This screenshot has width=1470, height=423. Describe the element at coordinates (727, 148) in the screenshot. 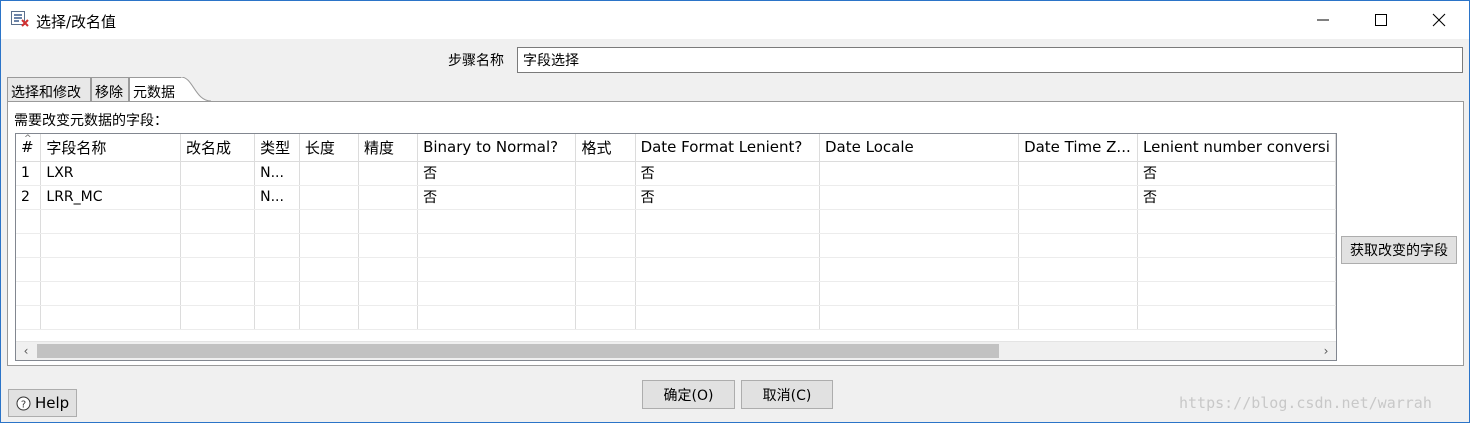

I see `column-header-date-format-lenient: Date Format Lenient?` at that location.